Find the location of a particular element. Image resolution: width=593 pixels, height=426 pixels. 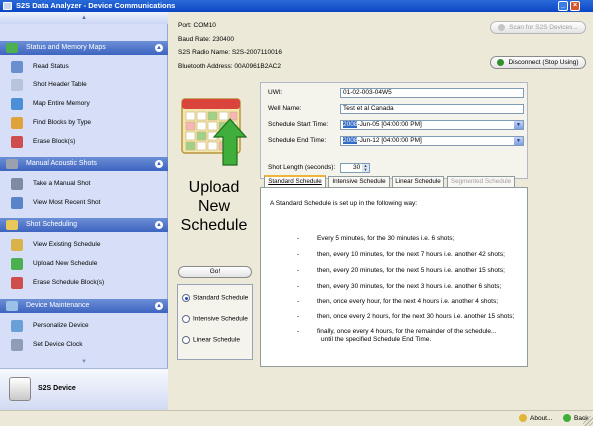

maintenance-icon is located at coordinates (12, 306).